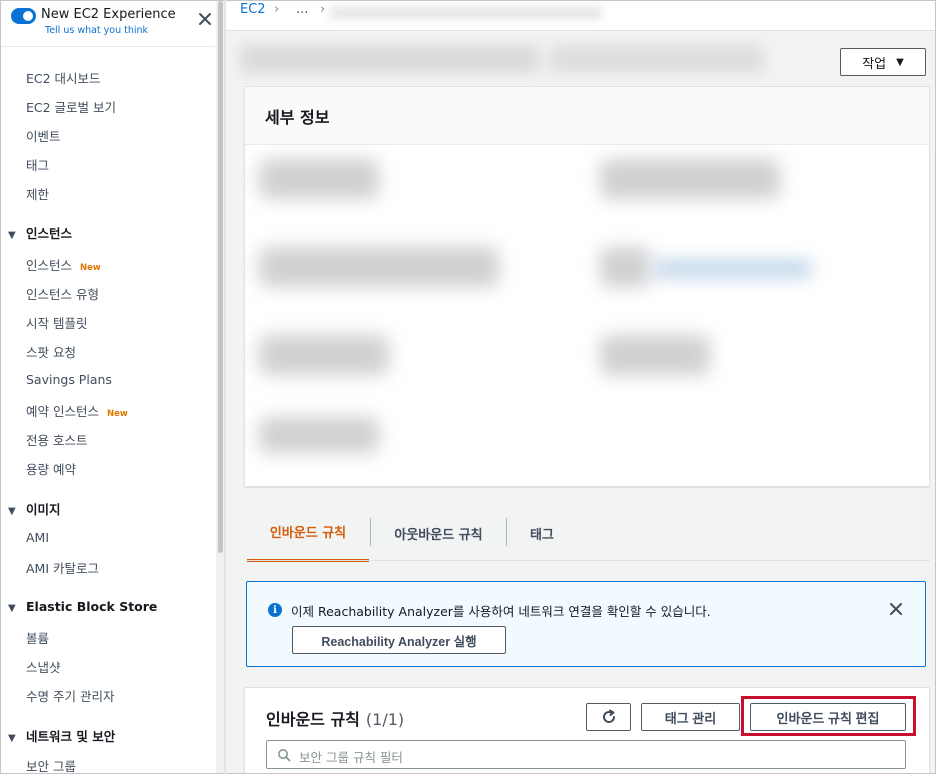 The width and height of the screenshot is (936, 774). I want to click on inbound-rules-title: 인바운드 규칙 (1/1), so click(335, 718).